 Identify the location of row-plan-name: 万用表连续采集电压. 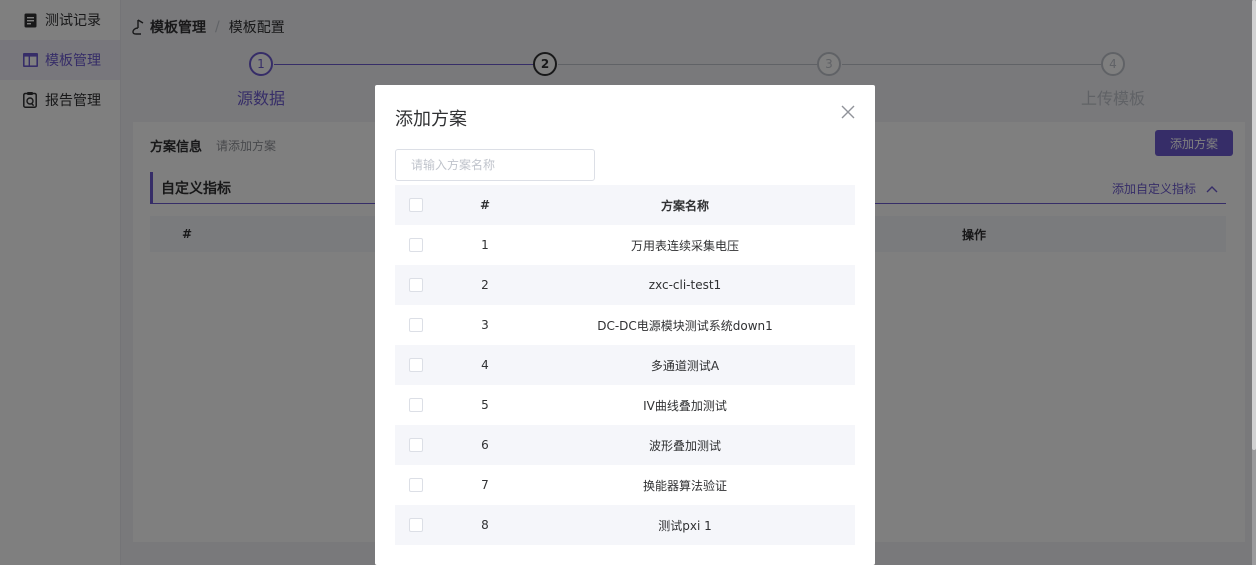
(684, 245).